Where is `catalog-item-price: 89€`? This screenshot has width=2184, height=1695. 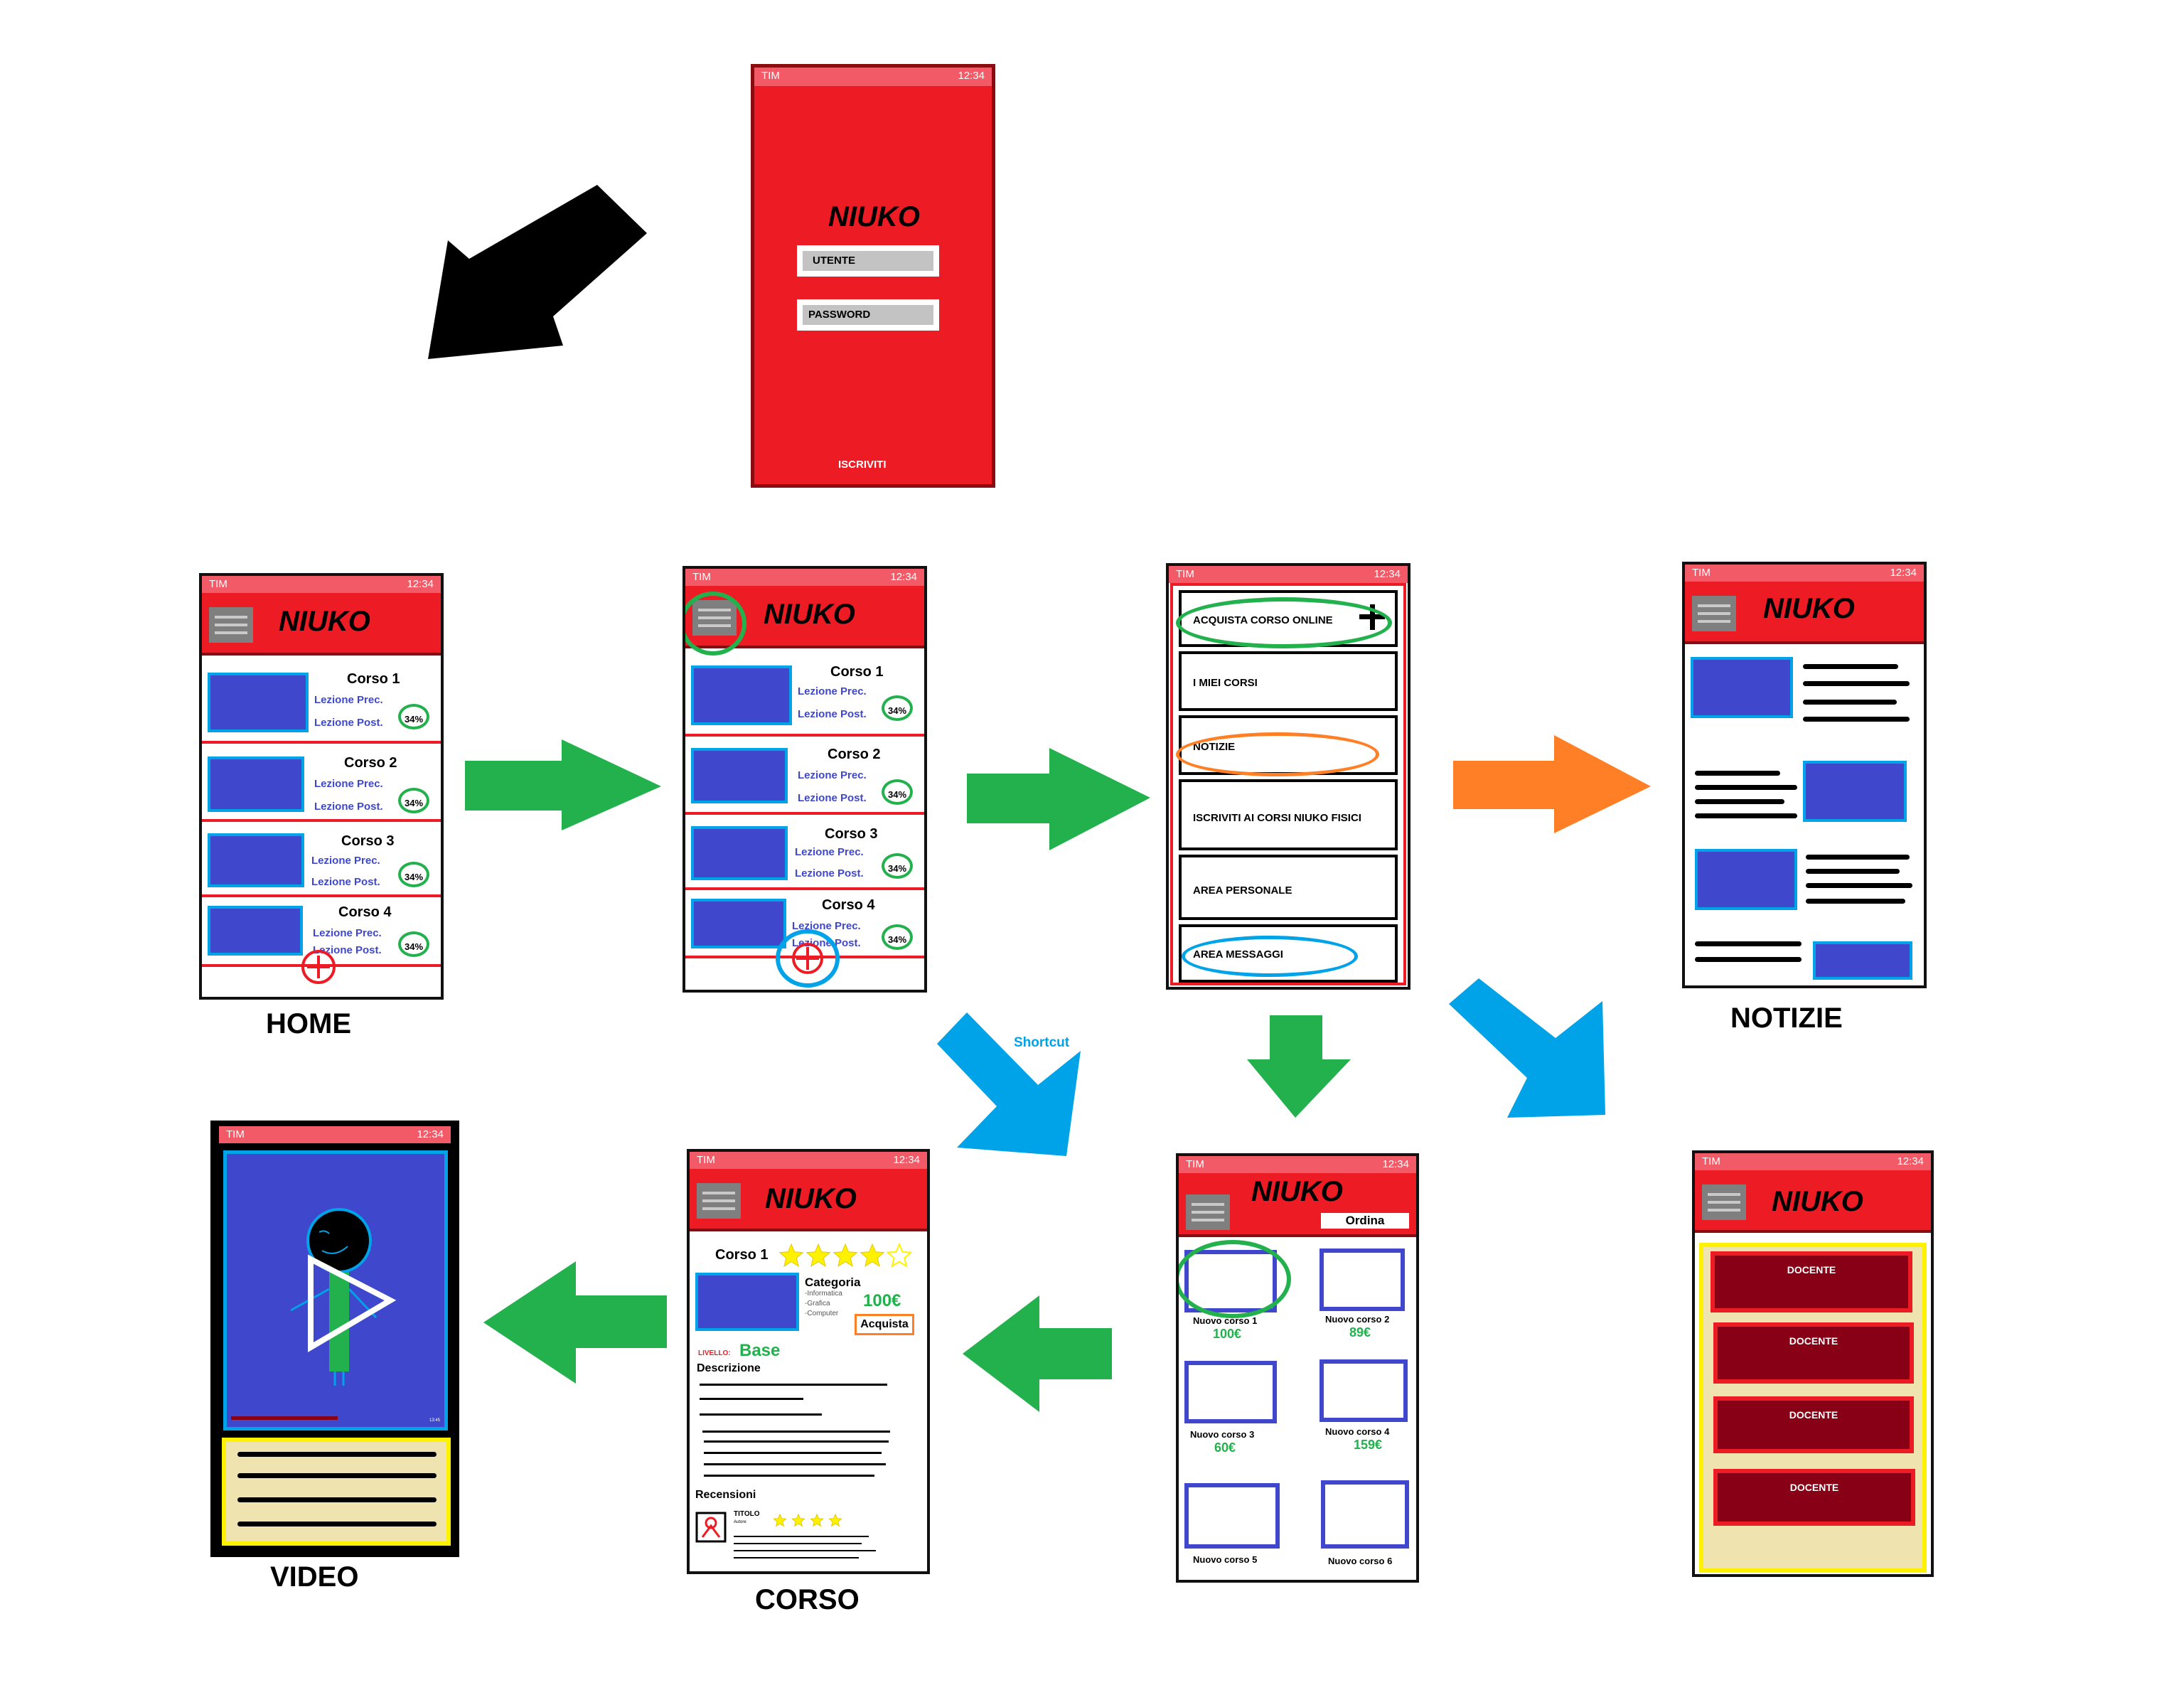 catalog-item-price: 89€ is located at coordinates (1360, 1332).